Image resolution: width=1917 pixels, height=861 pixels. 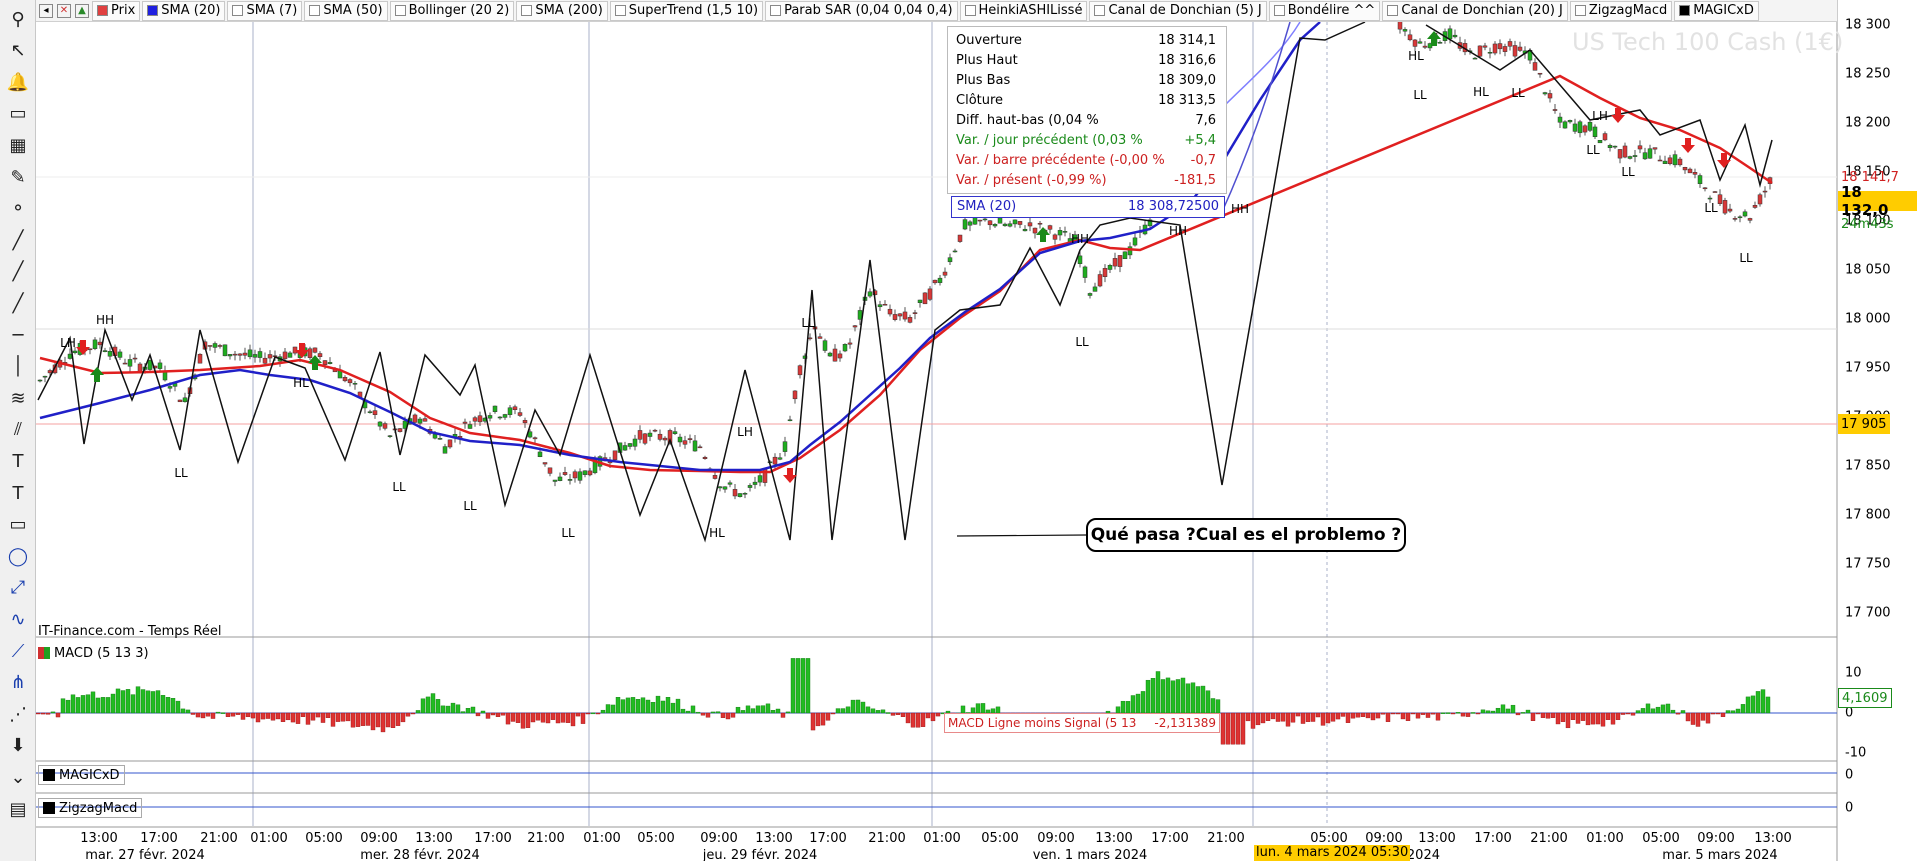 I want to click on indicator-chip: Parab SAR (0,04 0,04 0,4), so click(x=861, y=10).